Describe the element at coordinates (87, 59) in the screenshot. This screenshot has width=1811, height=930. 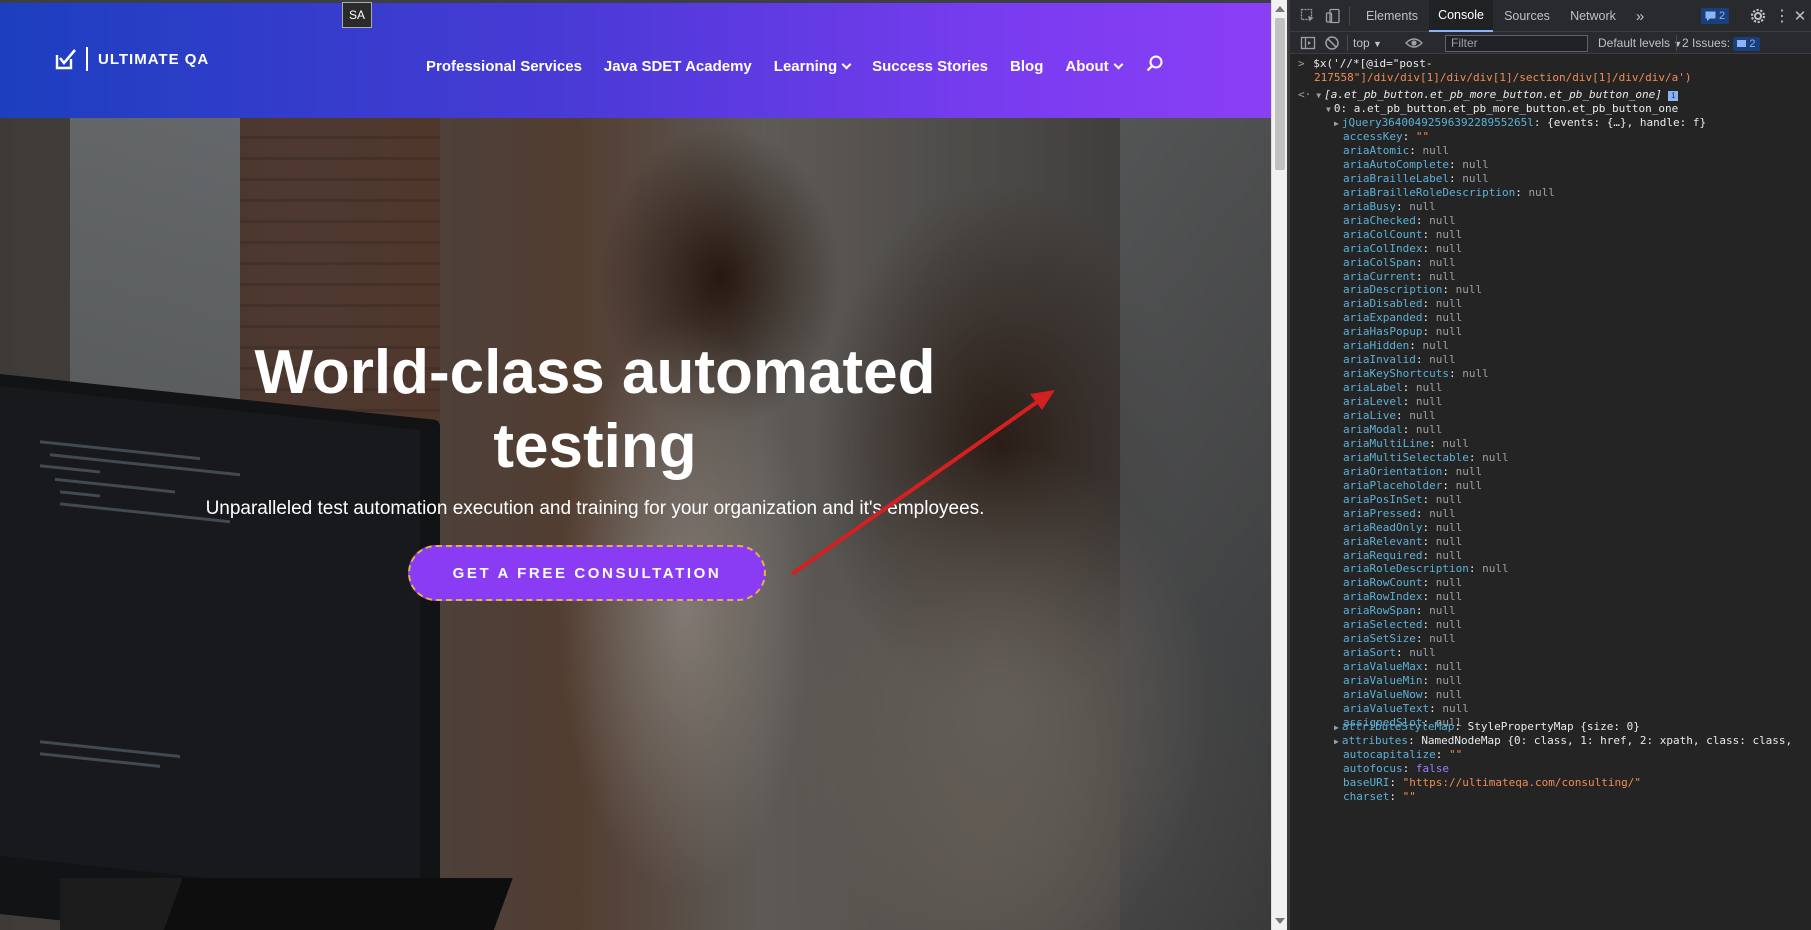
I see `logo-divider` at that location.